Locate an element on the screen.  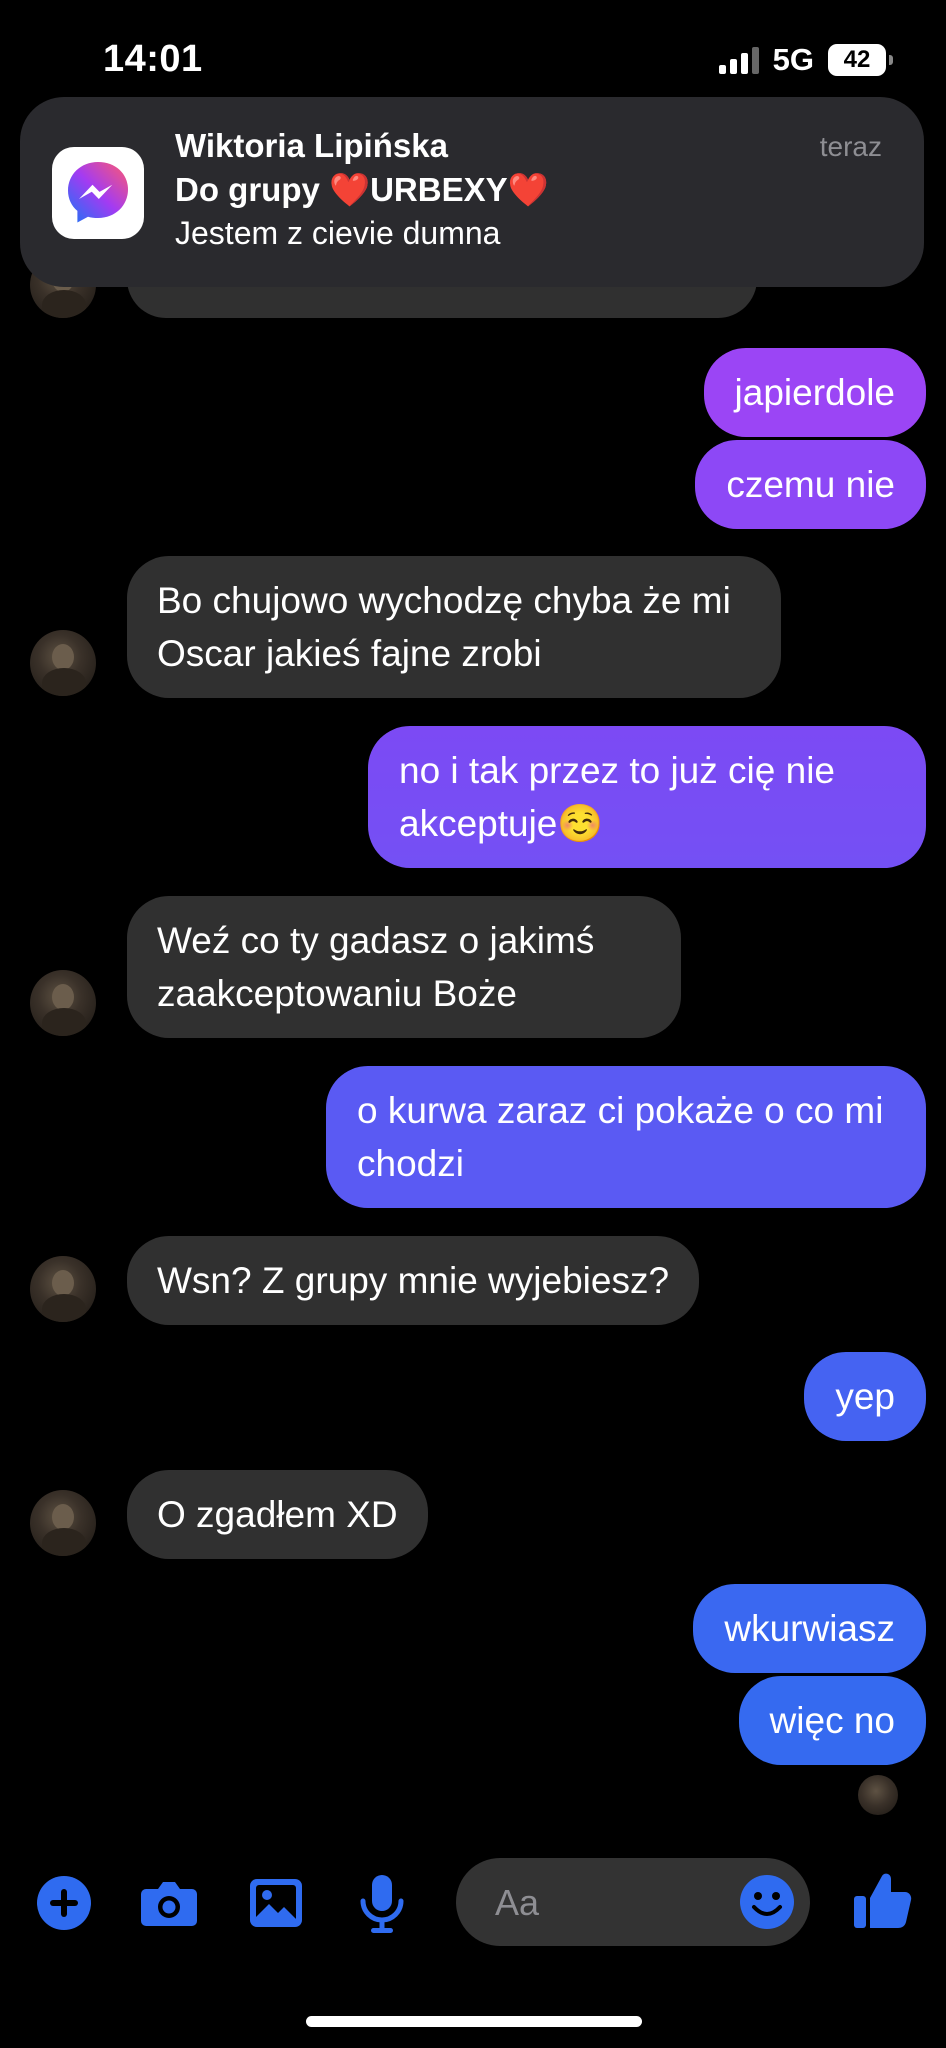
smiley-icon is located at coordinates (767, 1902).